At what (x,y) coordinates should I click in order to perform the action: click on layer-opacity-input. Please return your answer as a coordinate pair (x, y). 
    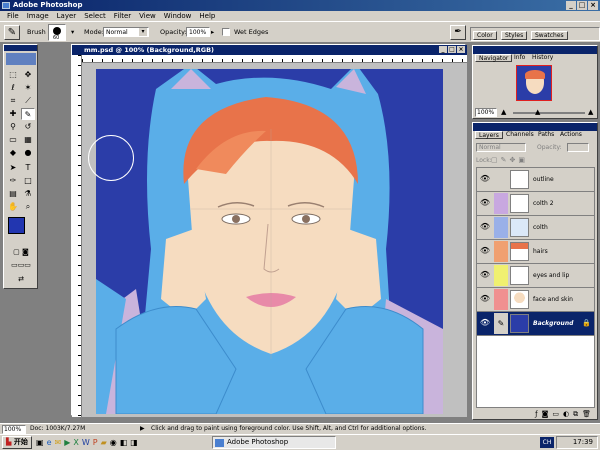
    Looking at the image, I should click on (578, 147).